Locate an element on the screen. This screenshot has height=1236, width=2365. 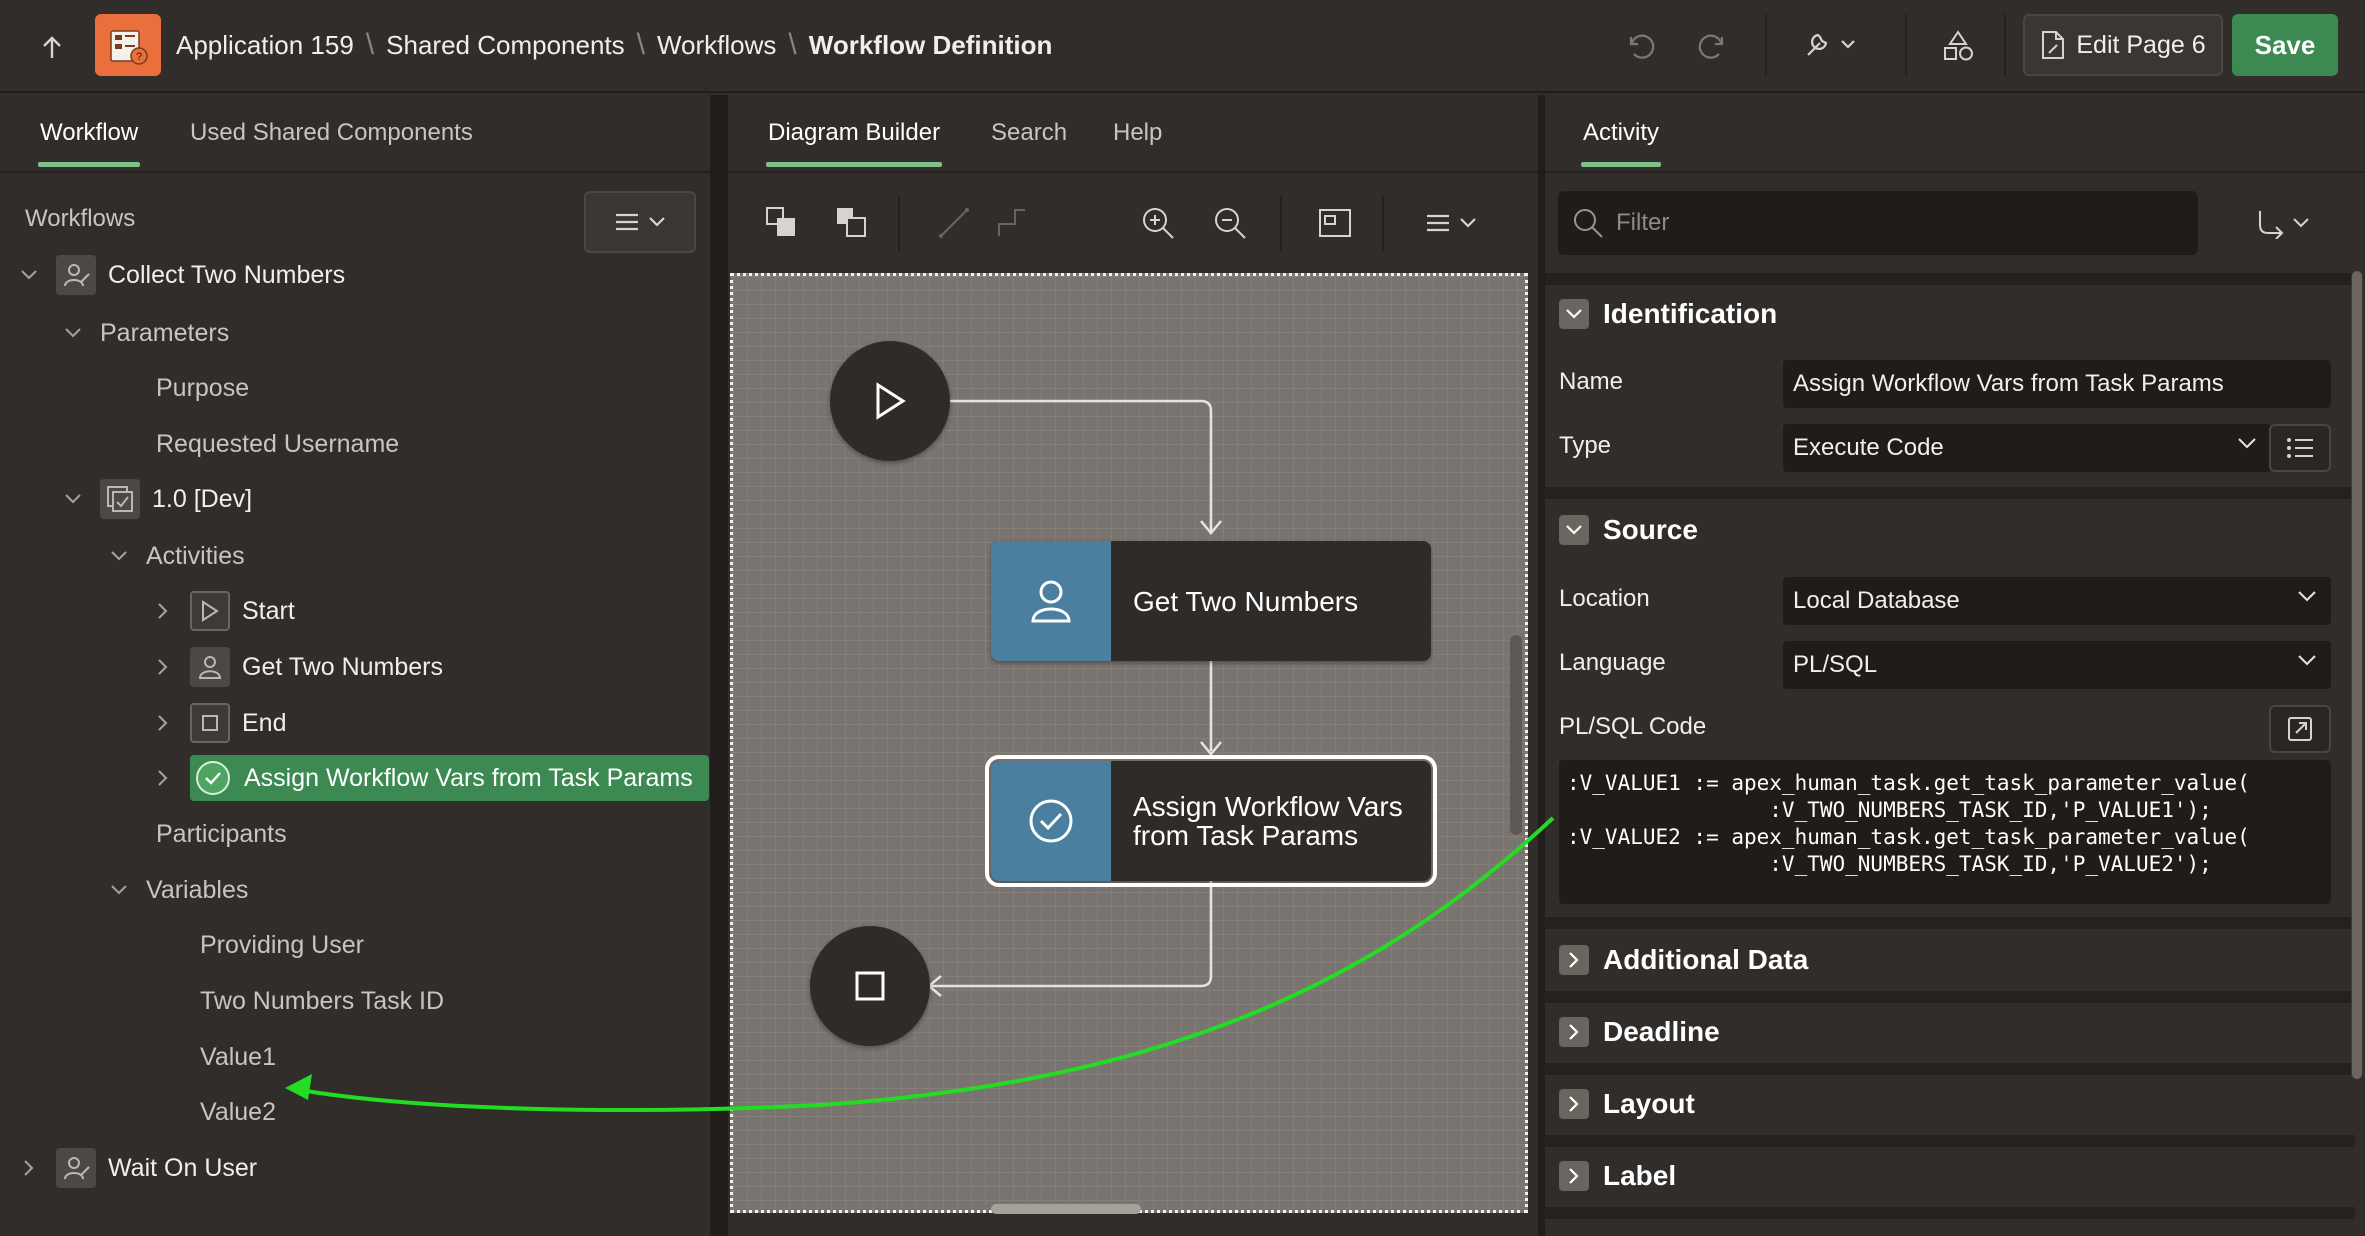
location-select: Local Database is located at coordinates (2057, 601).